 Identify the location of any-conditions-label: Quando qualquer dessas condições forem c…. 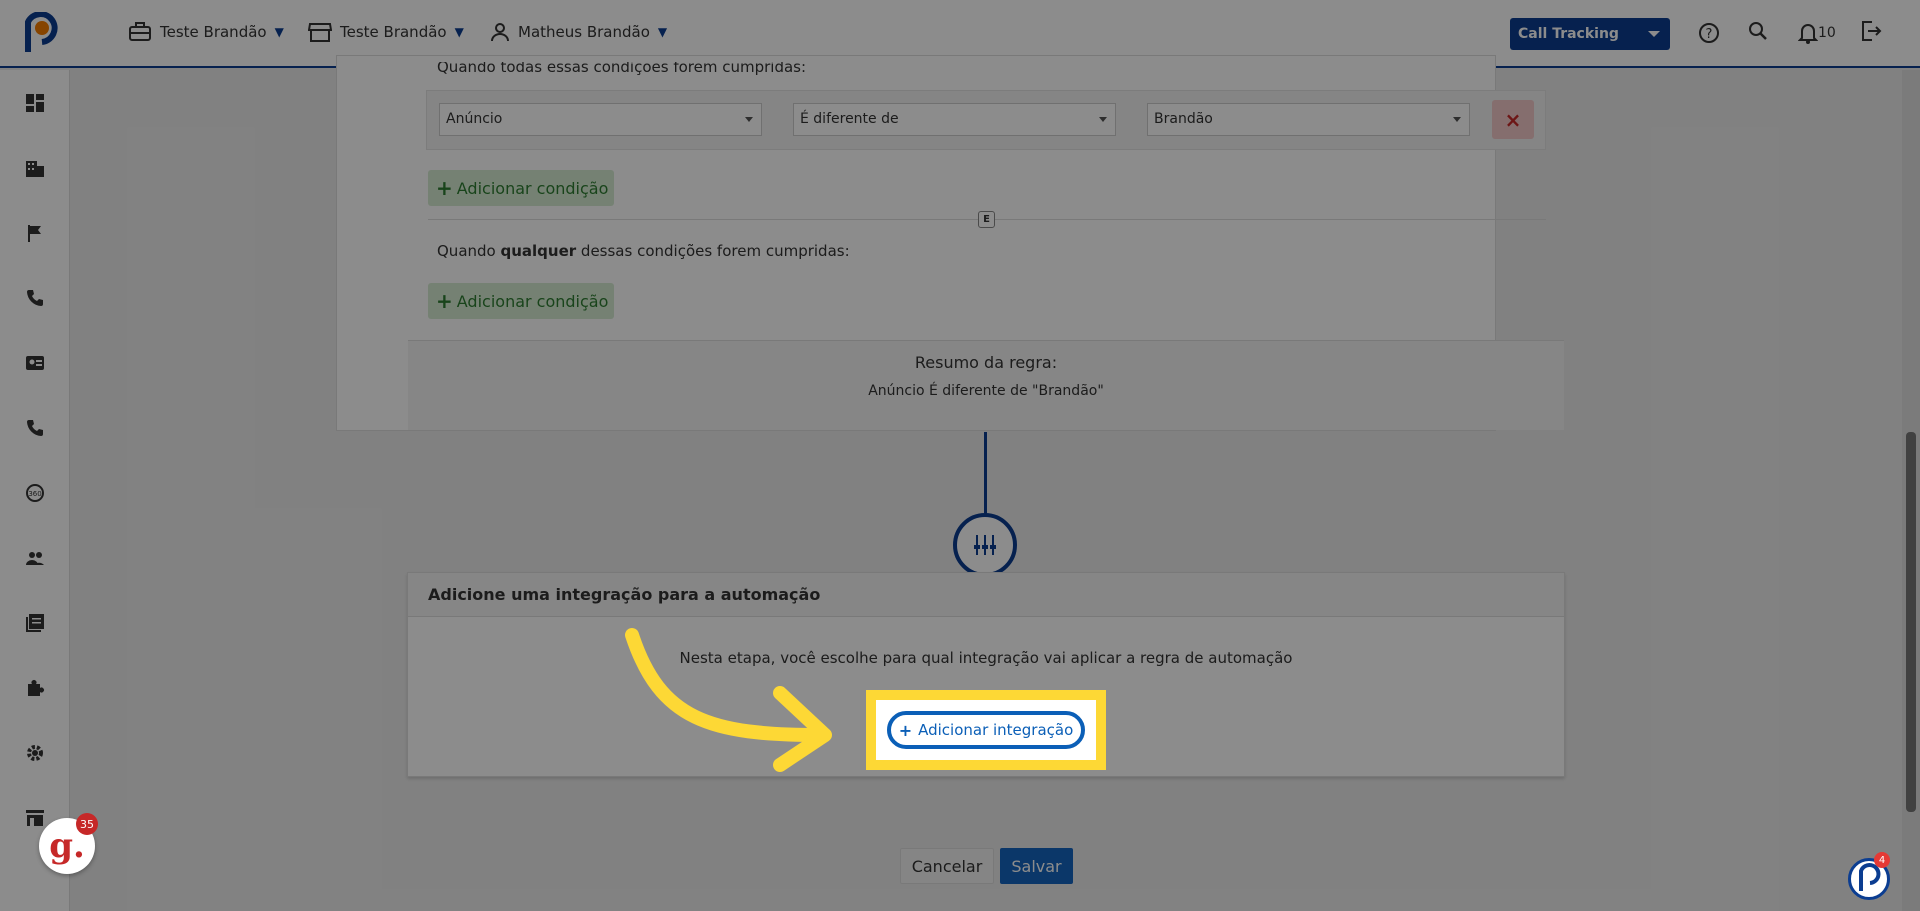
(643, 251).